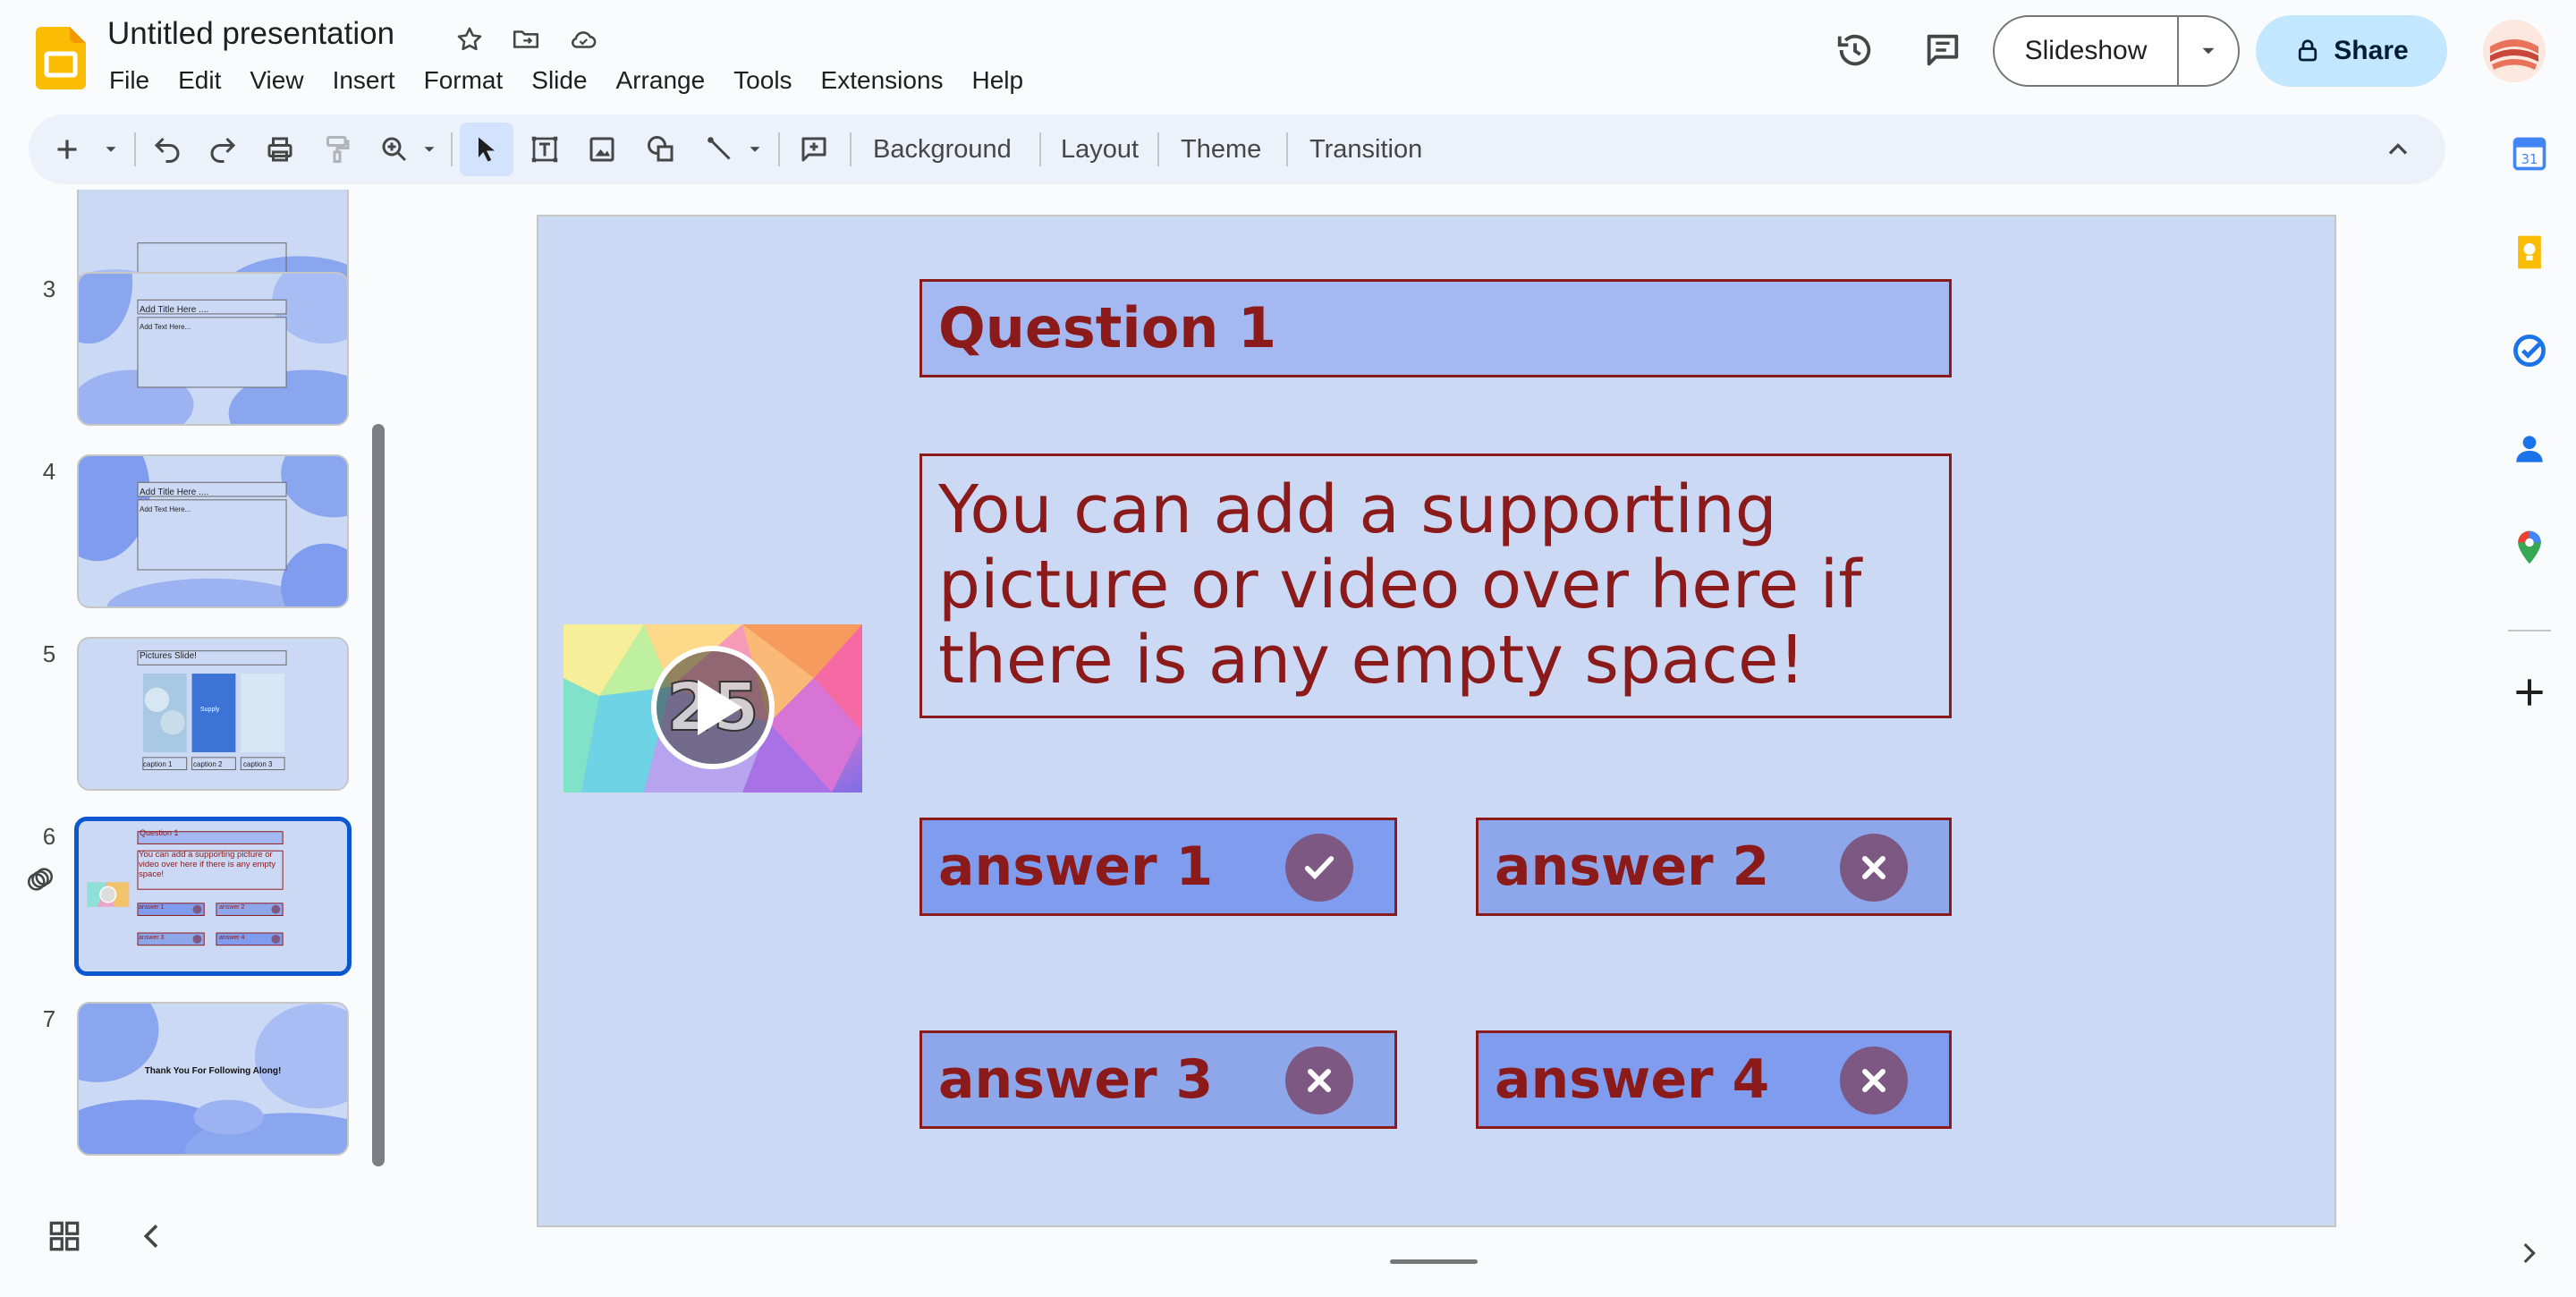 Image resolution: width=2576 pixels, height=1297 pixels. I want to click on document-title: Untitled presentation, so click(250, 34).